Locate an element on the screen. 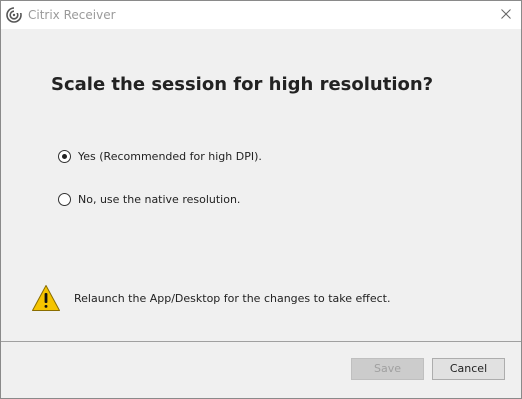  window-title: Citrix Receiver is located at coordinates (72, 15).